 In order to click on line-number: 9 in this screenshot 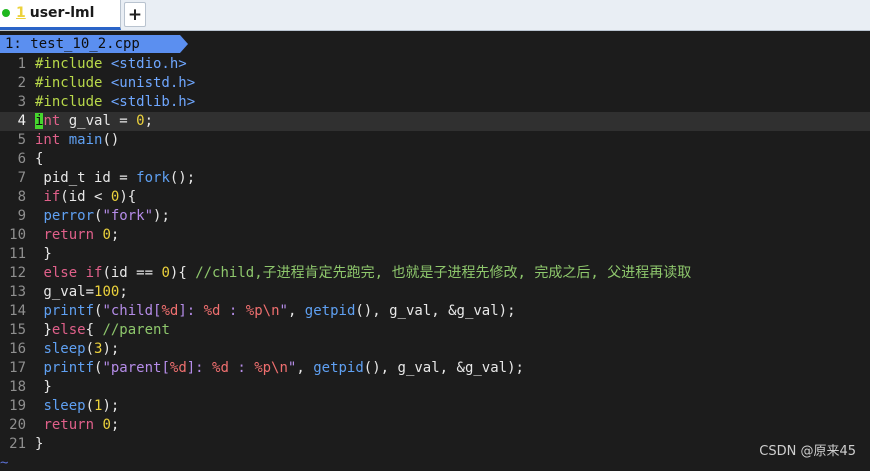, I will do `click(21, 216)`.